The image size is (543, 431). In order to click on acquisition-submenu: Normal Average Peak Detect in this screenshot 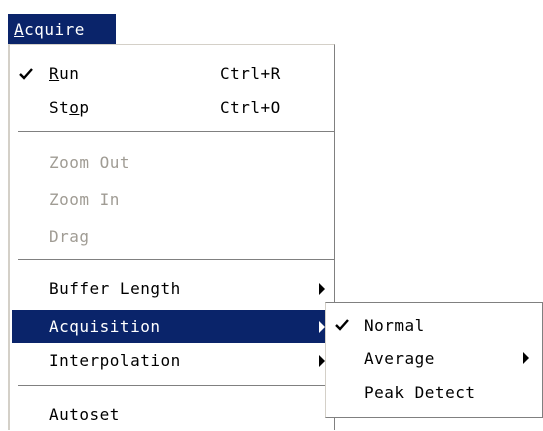, I will do `click(434, 360)`.